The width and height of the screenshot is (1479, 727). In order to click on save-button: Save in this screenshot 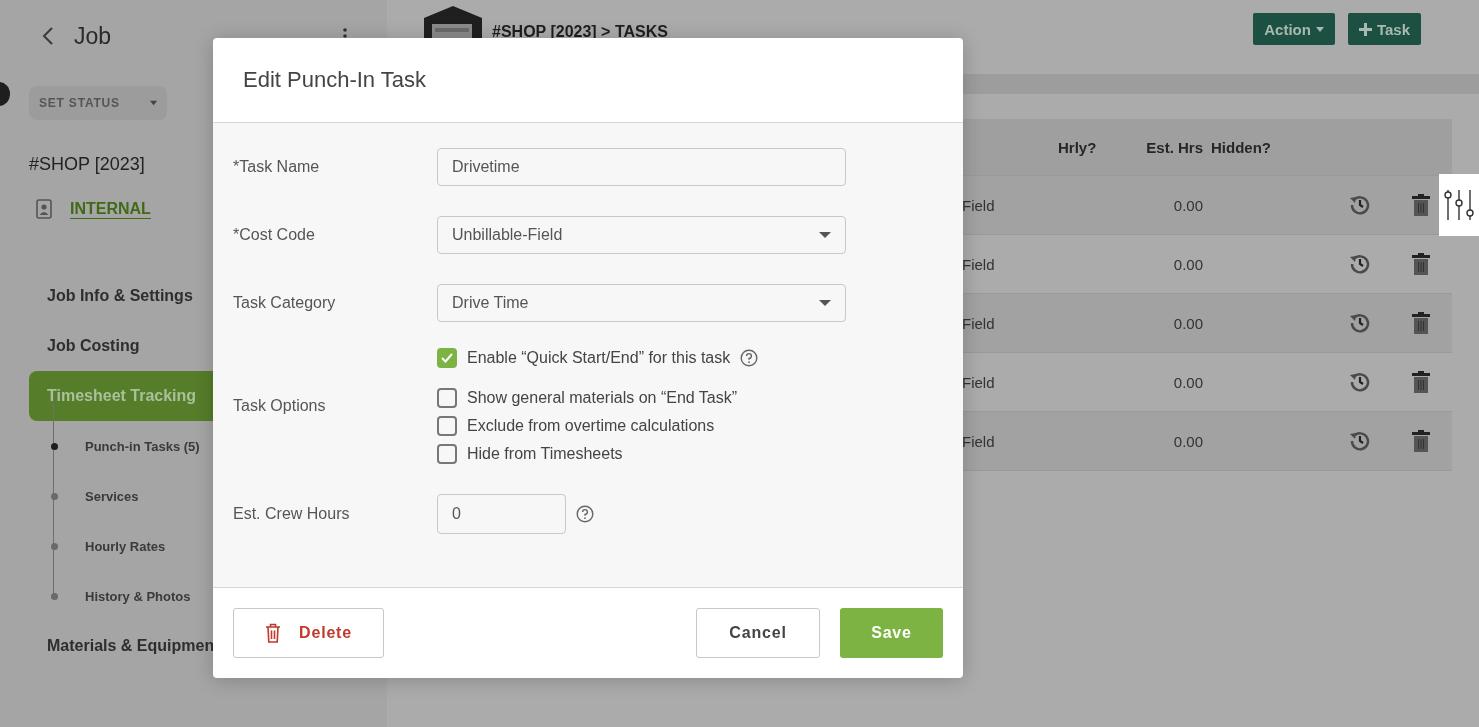, I will do `click(891, 633)`.